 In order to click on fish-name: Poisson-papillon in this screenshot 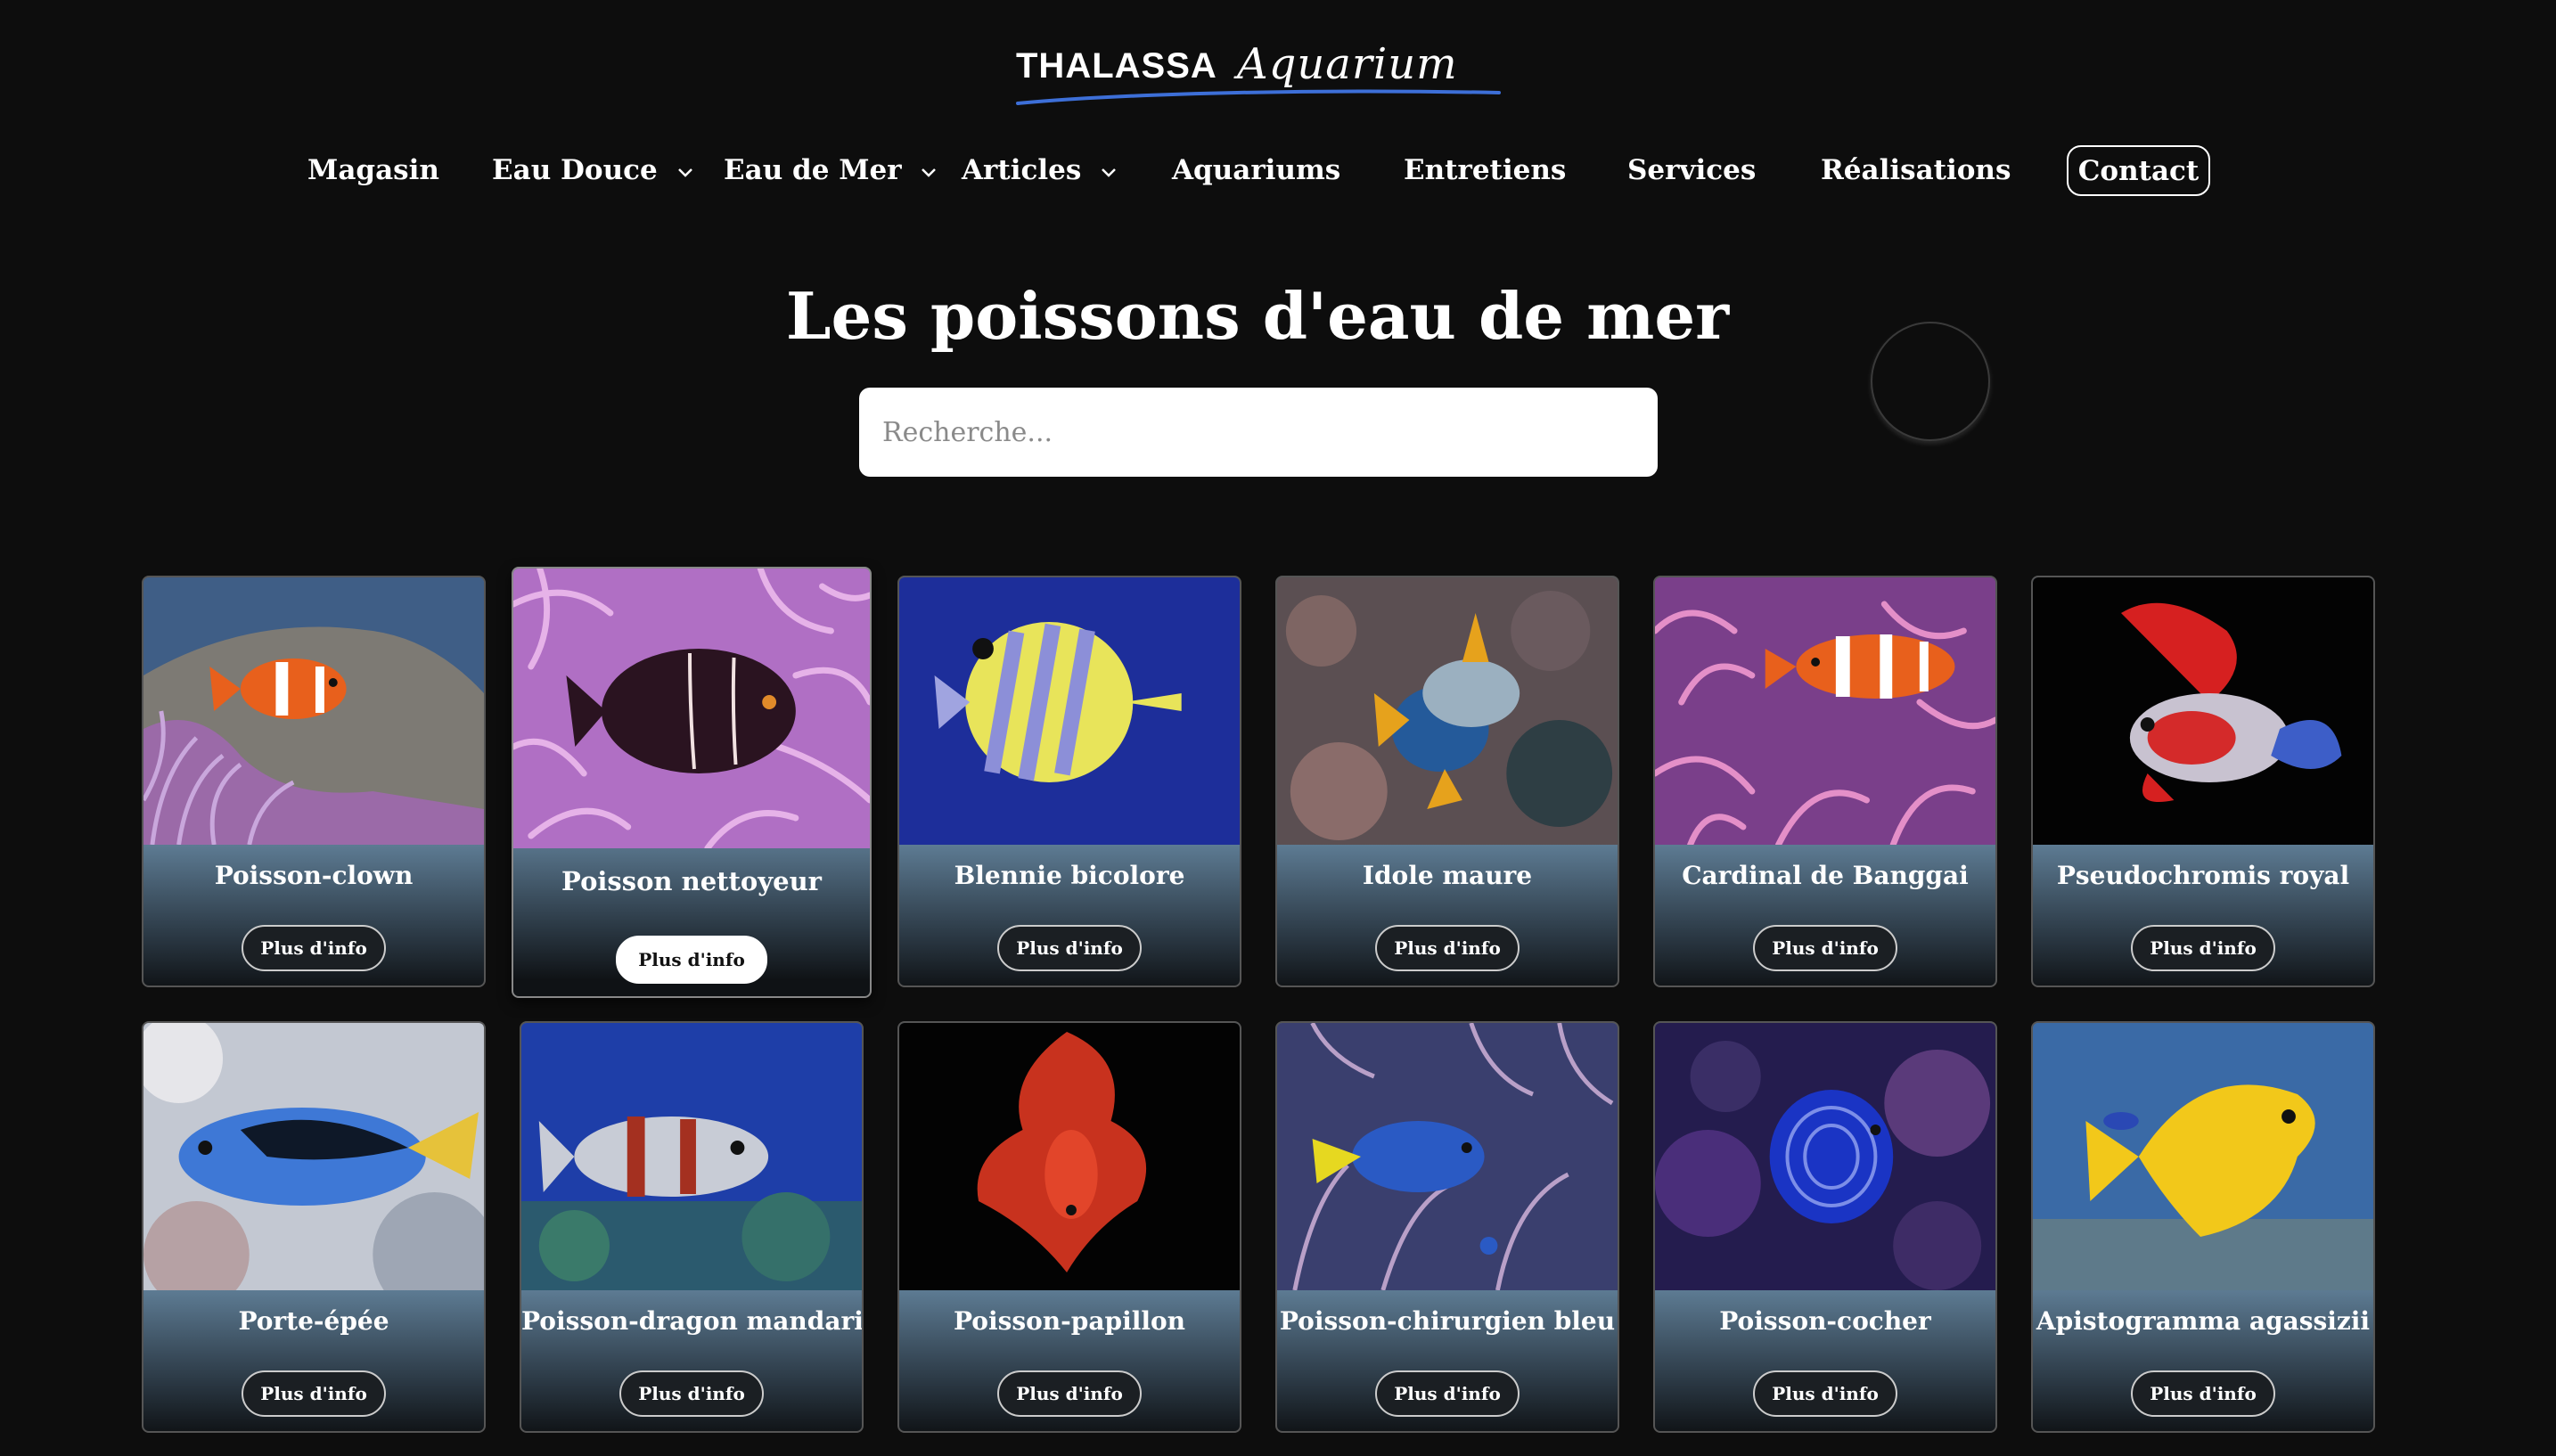, I will do `click(1069, 1321)`.